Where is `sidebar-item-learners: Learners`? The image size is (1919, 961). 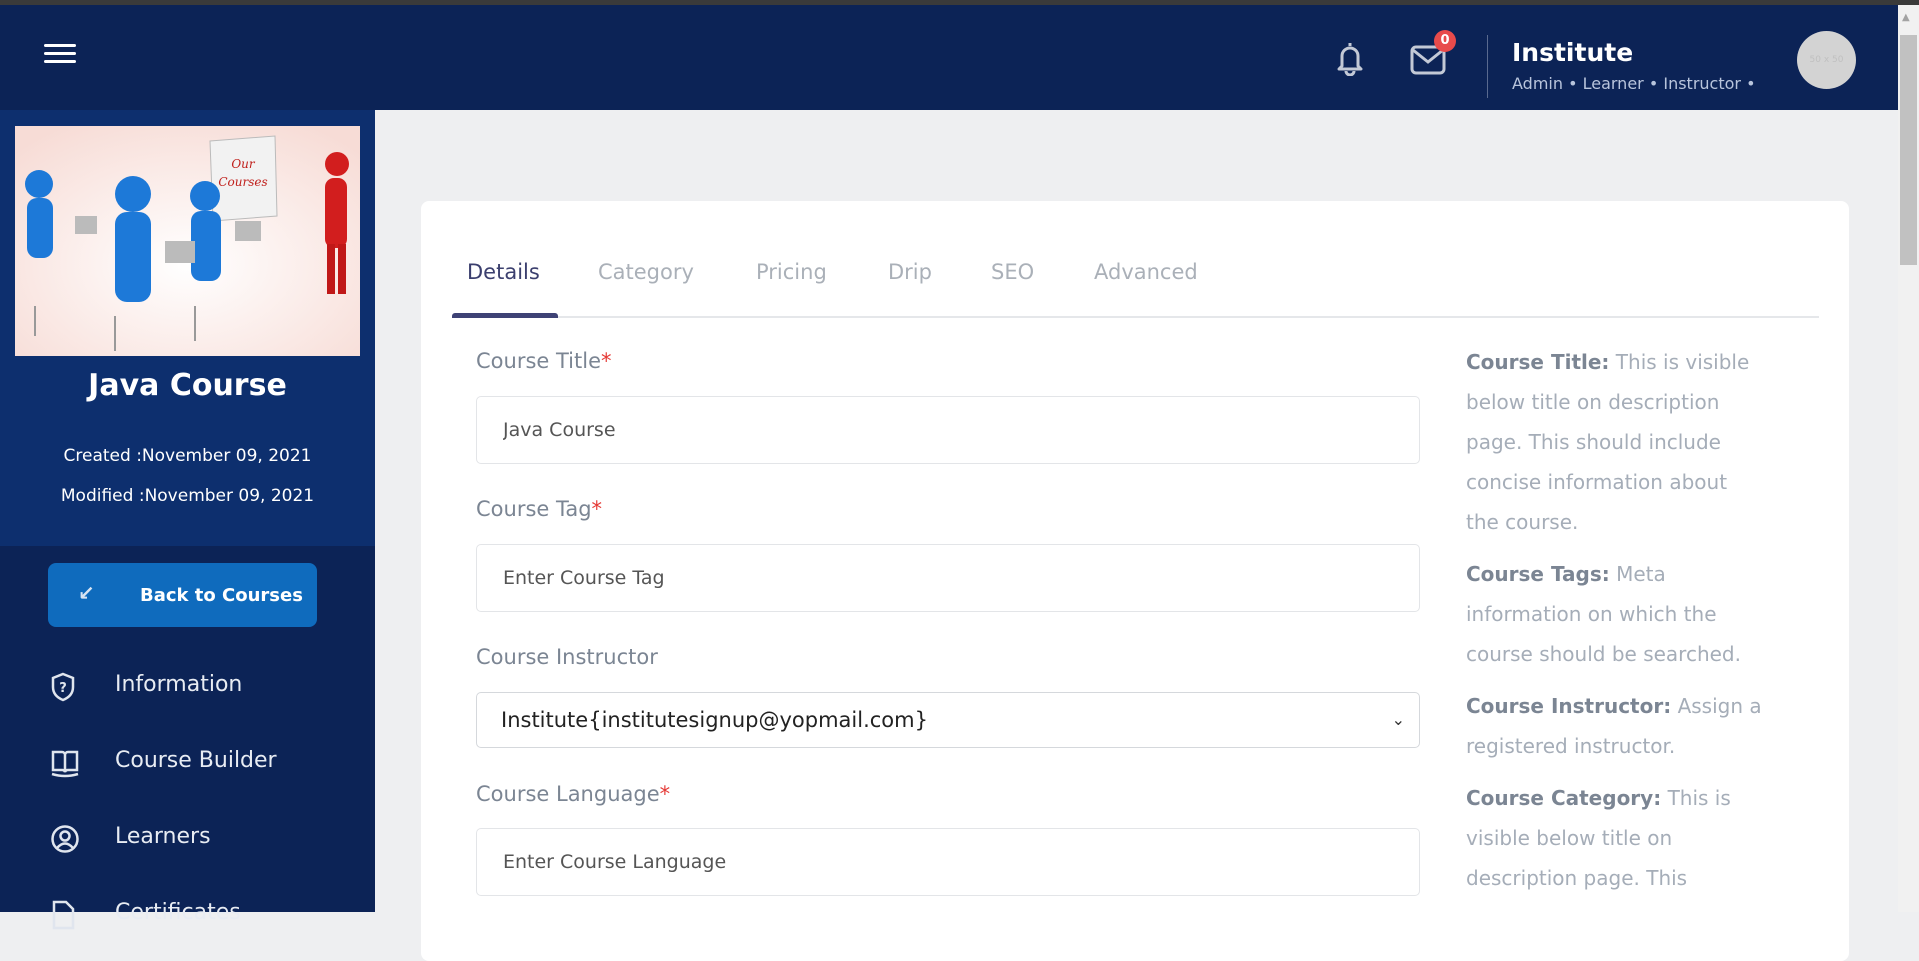
sidebar-item-learners: Learners is located at coordinates (208, 837).